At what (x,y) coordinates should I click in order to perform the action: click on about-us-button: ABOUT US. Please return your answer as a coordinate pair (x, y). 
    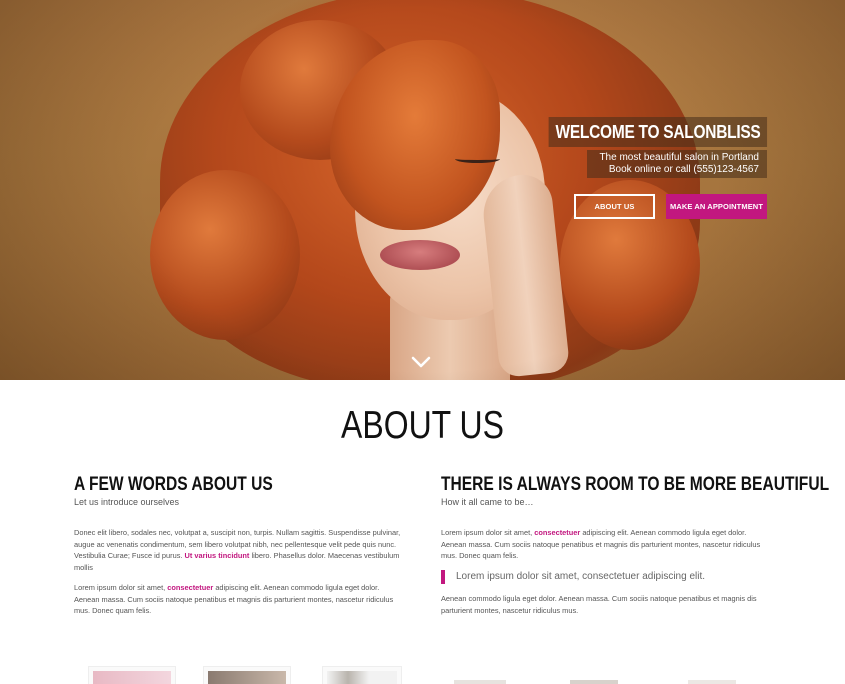
    Looking at the image, I should click on (614, 206).